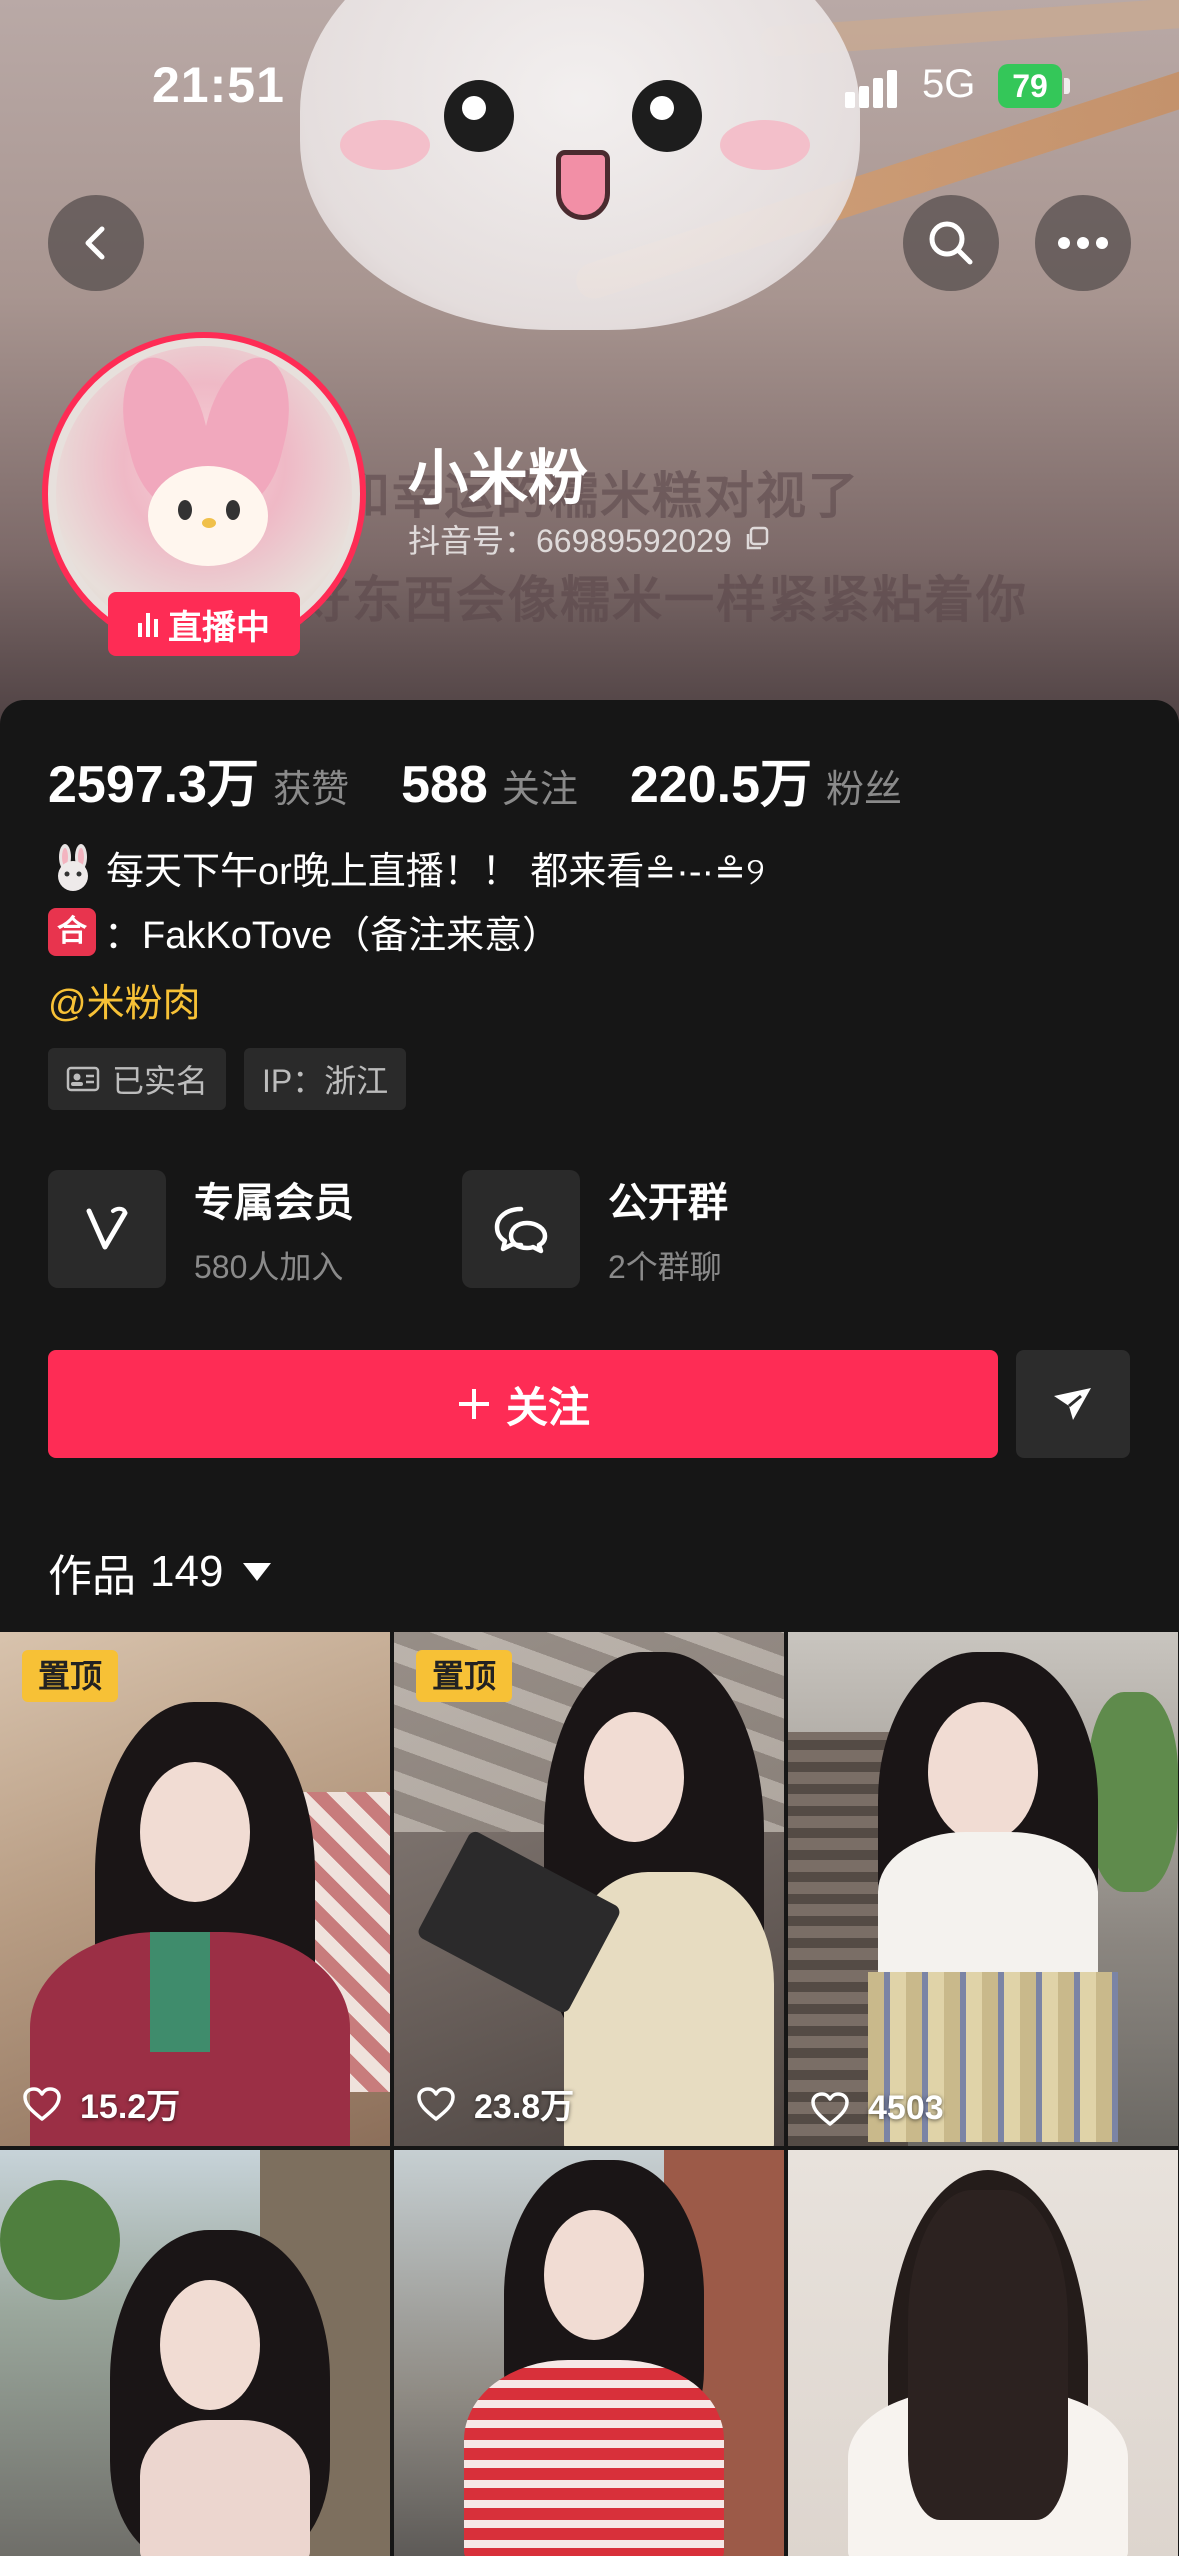 This screenshot has width=1179, height=2556. I want to click on search-button, so click(951, 243).